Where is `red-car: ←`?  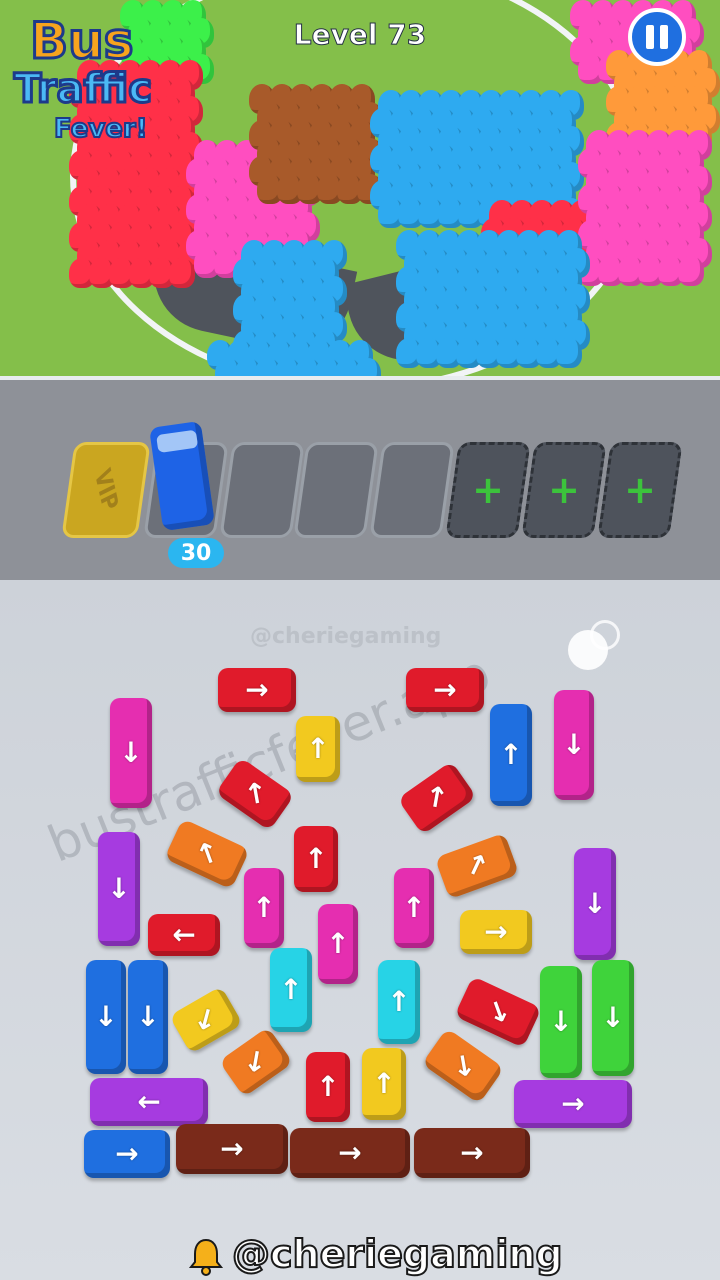 red-car: ← is located at coordinates (184, 935).